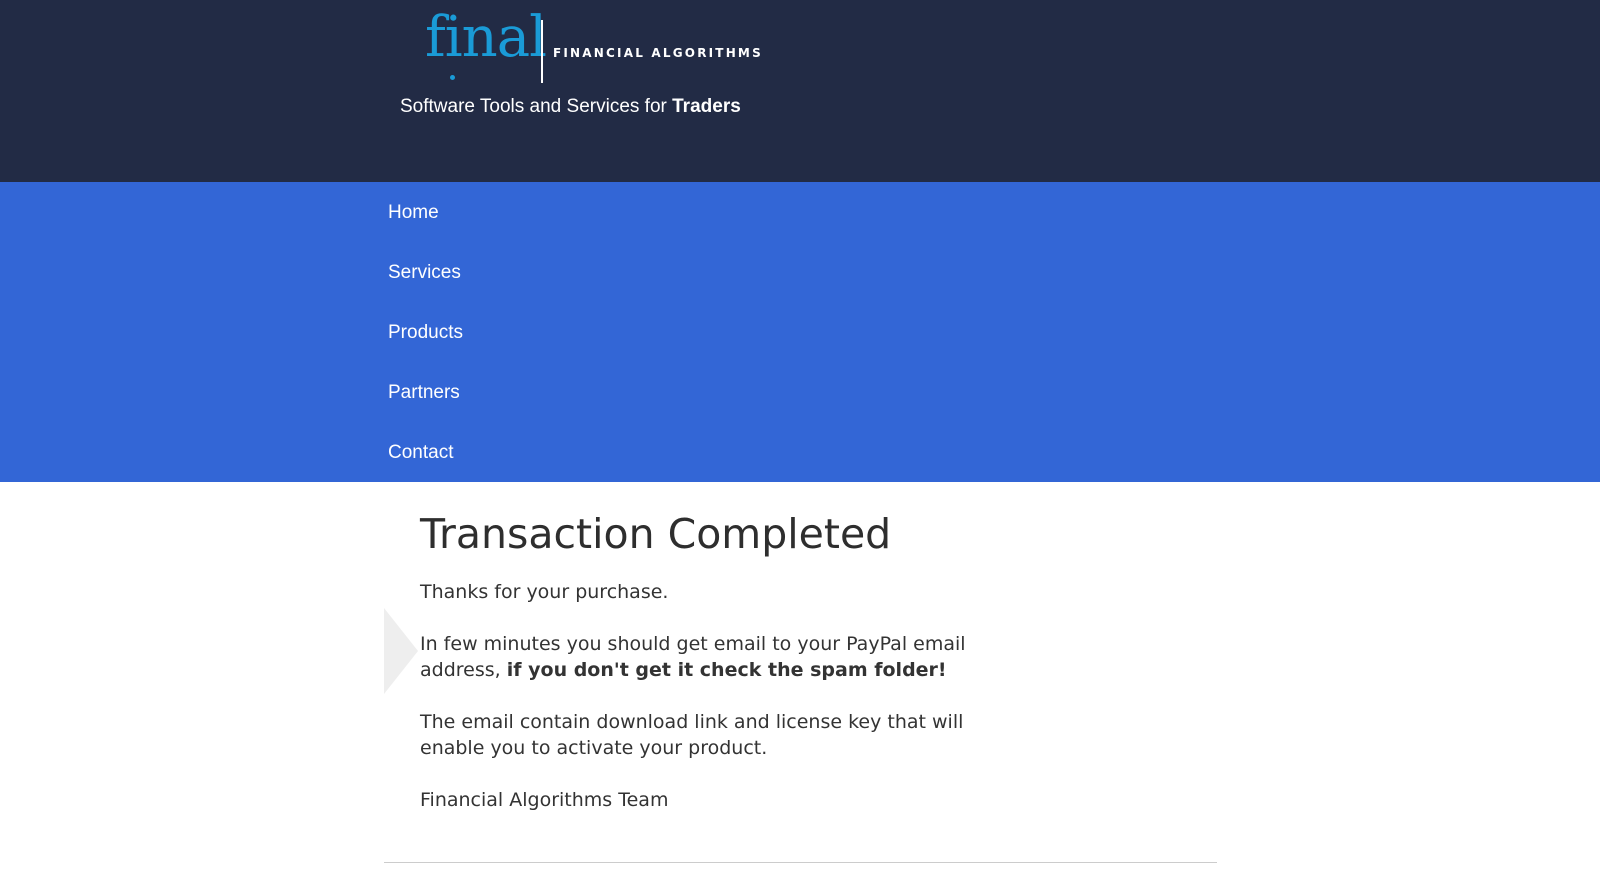  I want to click on nav-item-home: Home, so click(413, 213).